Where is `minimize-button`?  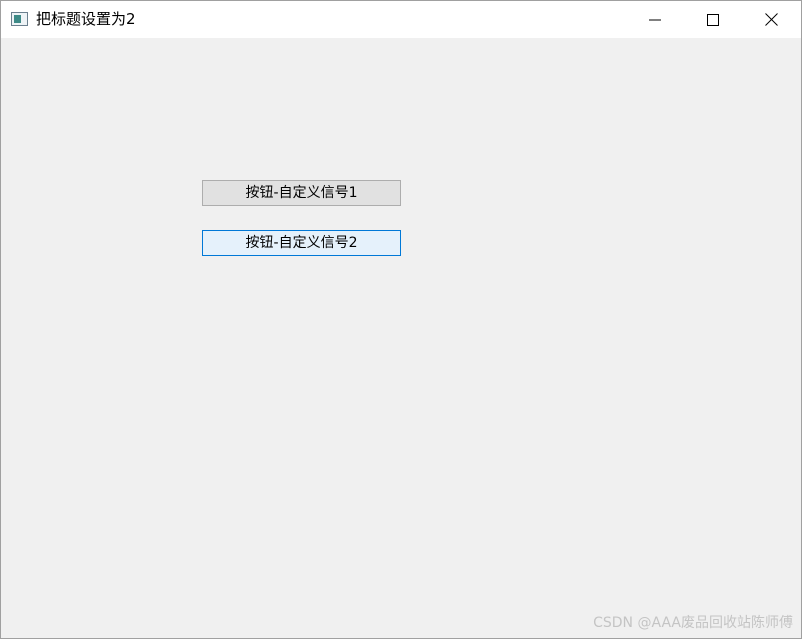
minimize-button is located at coordinates (655, 19).